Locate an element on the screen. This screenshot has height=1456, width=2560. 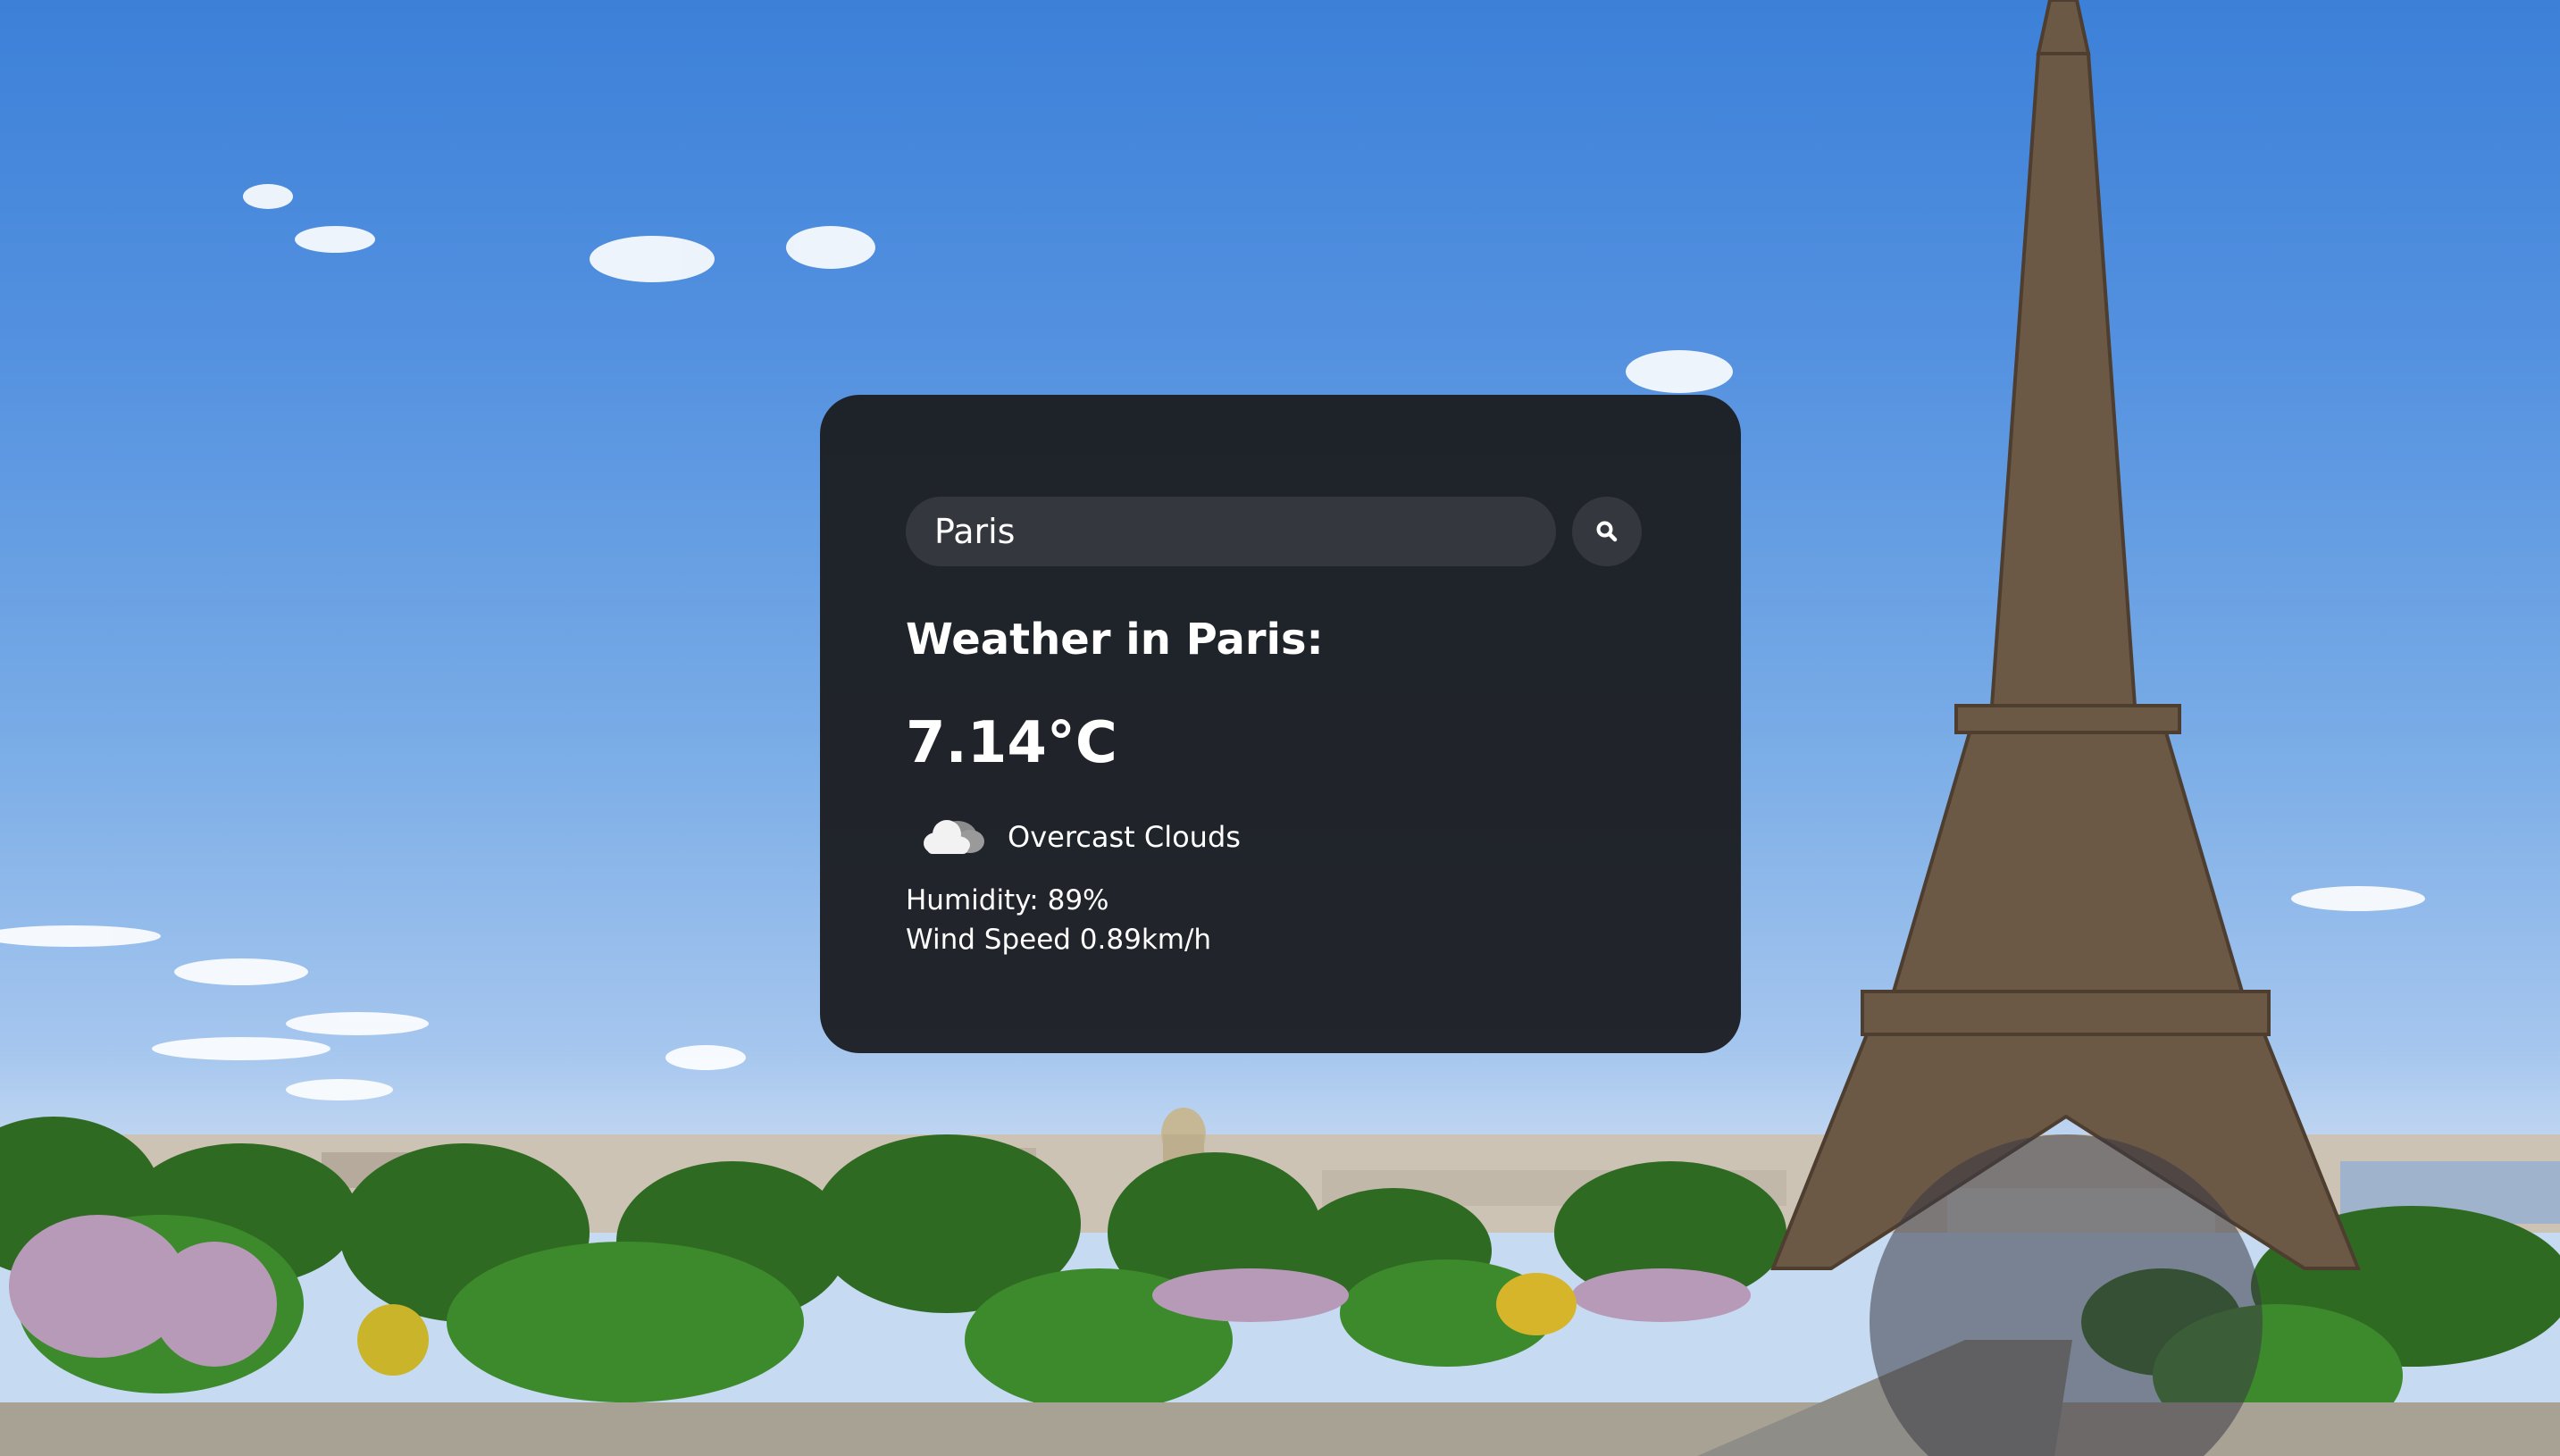
search-bar is located at coordinates (1281, 531).